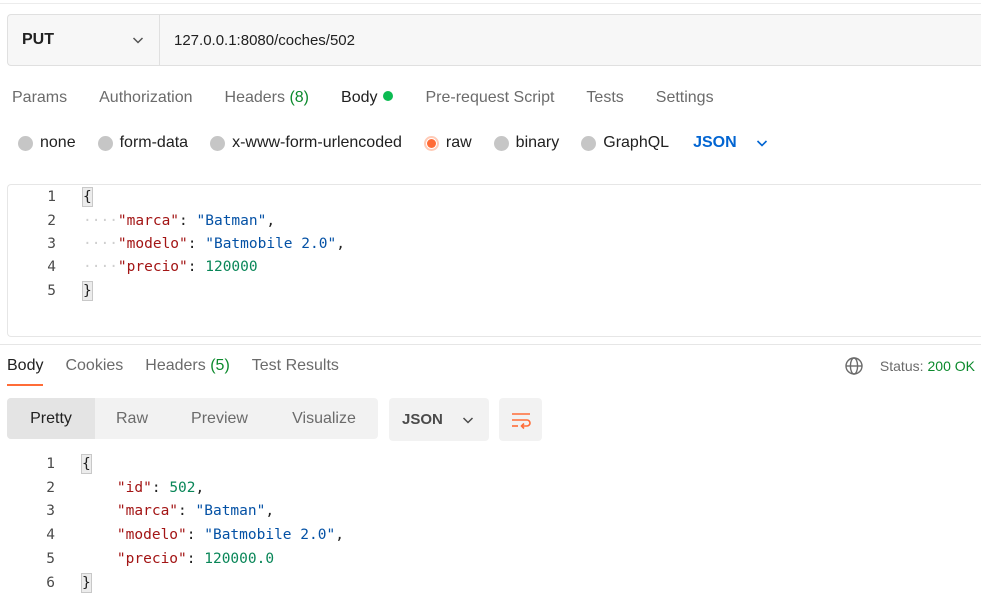 Image resolution: width=981 pixels, height=597 pixels. I want to click on url-input: 127.0.0.1:8080/coches/502, so click(570, 40).